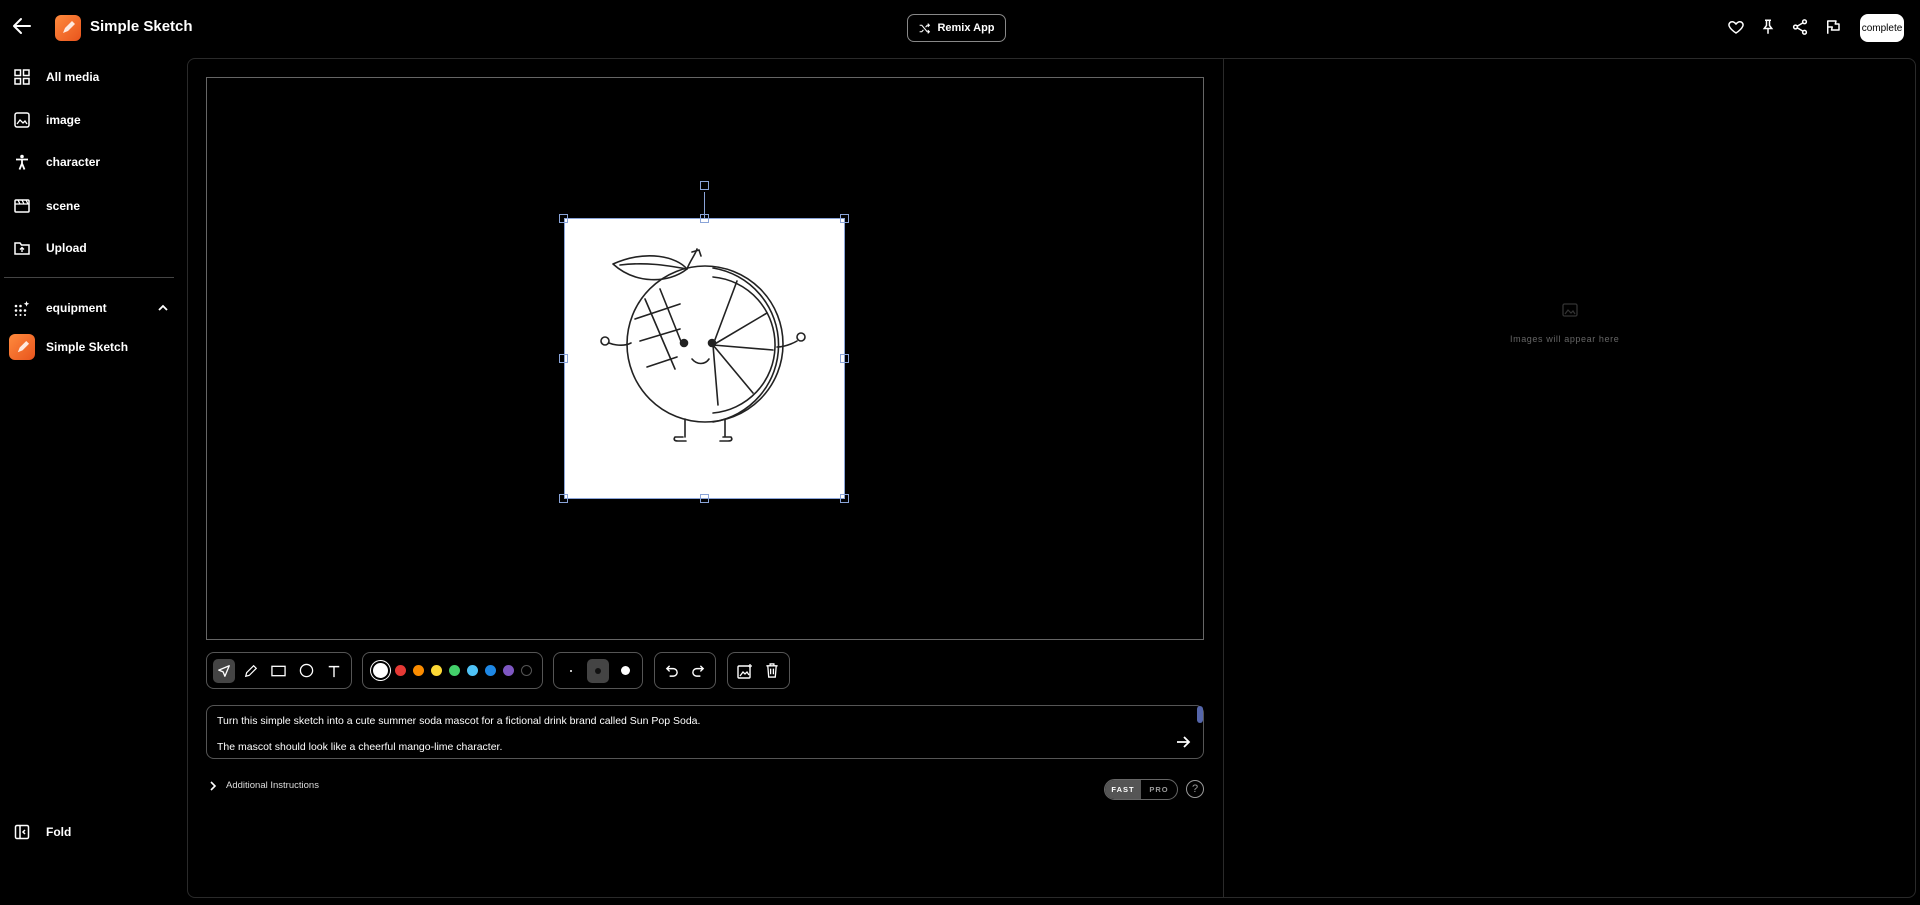 Image resolution: width=1920 pixels, height=905 pixels. What do you see at coordinates (92, 832) in the screenshot?
I see `sidebar-fold-button: Fold` at bounding box center [92, 832].